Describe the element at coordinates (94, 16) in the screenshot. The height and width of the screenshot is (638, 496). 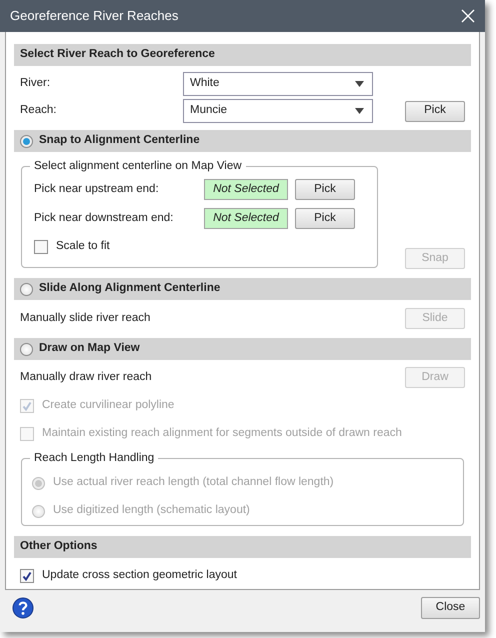
I see `window-title: Georeference River Reaches` at that location.